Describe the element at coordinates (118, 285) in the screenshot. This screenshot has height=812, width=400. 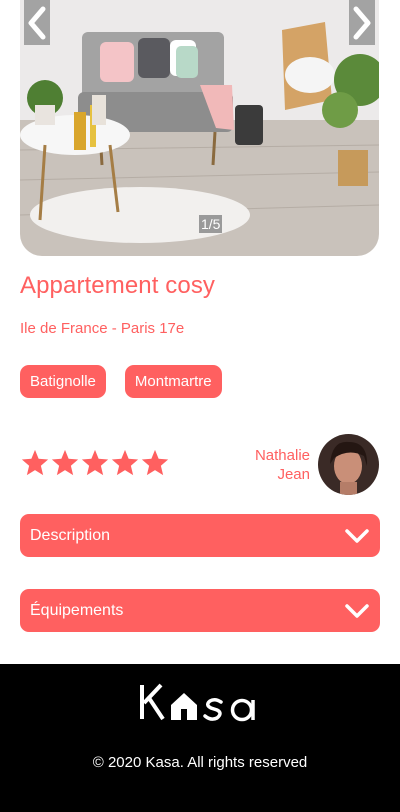
I see `listing-title: Appartement cosy` at that location.